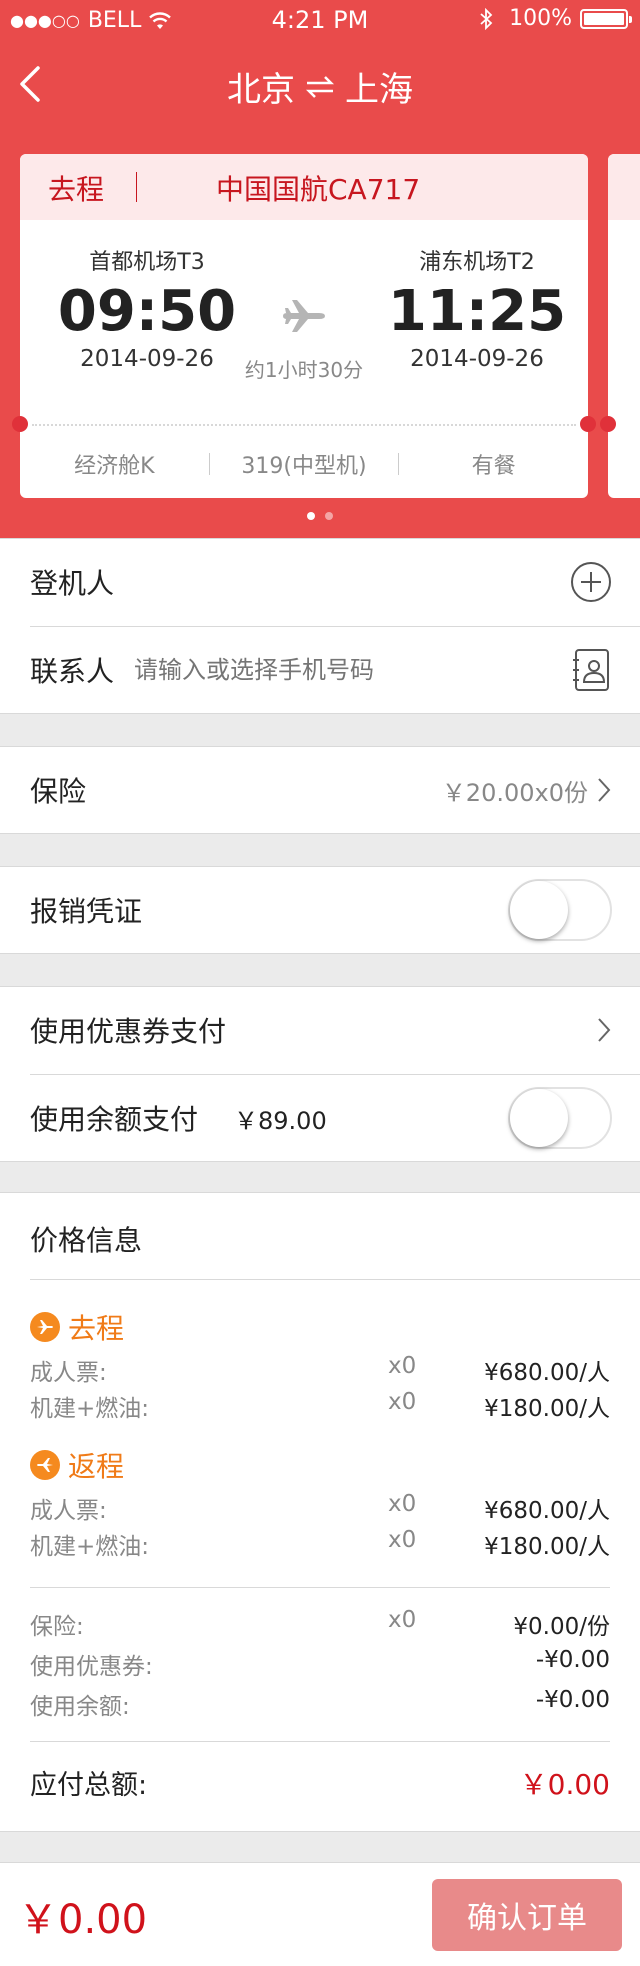 Image resolution: width=640 pixels, height=1966 pixels. I want to click on outbound-label: 去程, so click(96, 1328).